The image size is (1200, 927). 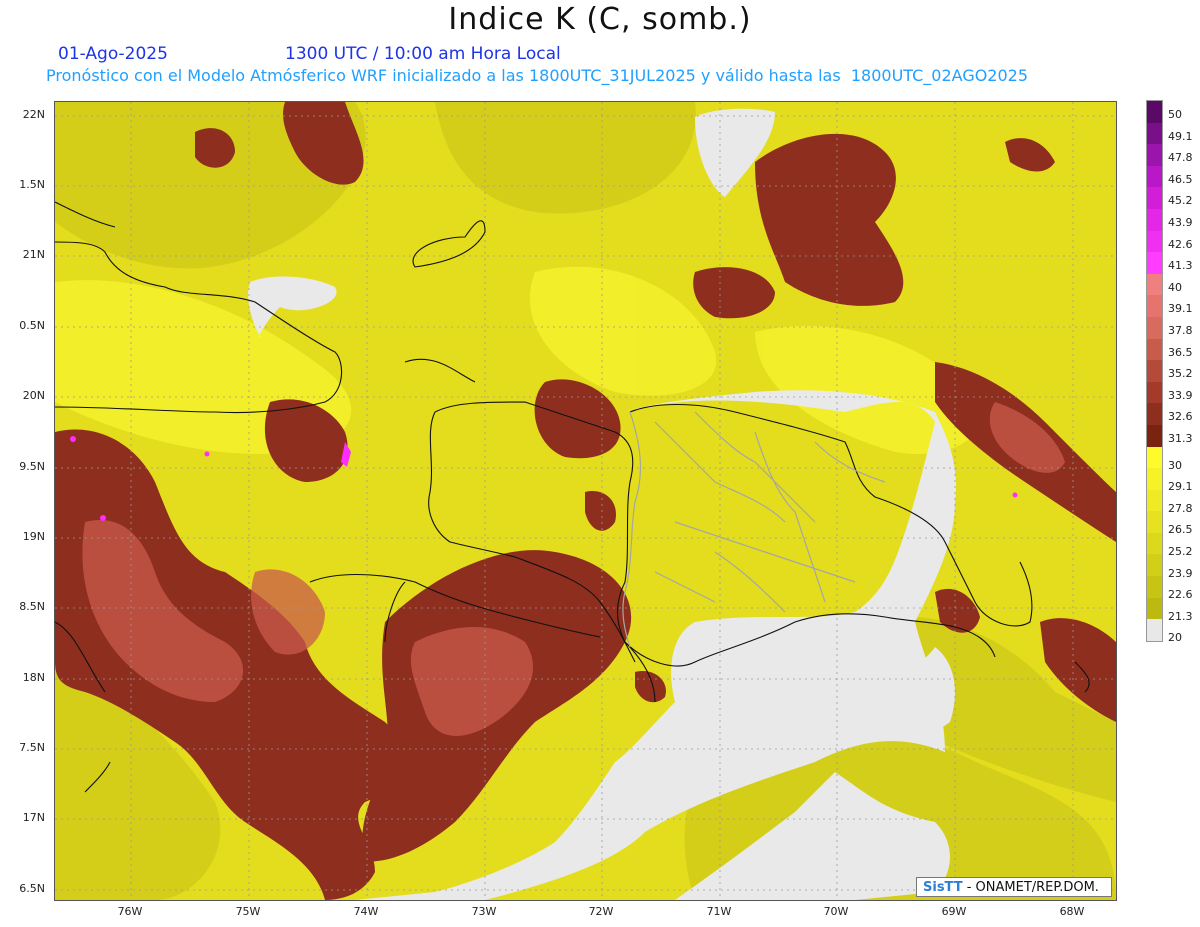 I want to click on lon-label: 70W, so click(x=836, y=911).